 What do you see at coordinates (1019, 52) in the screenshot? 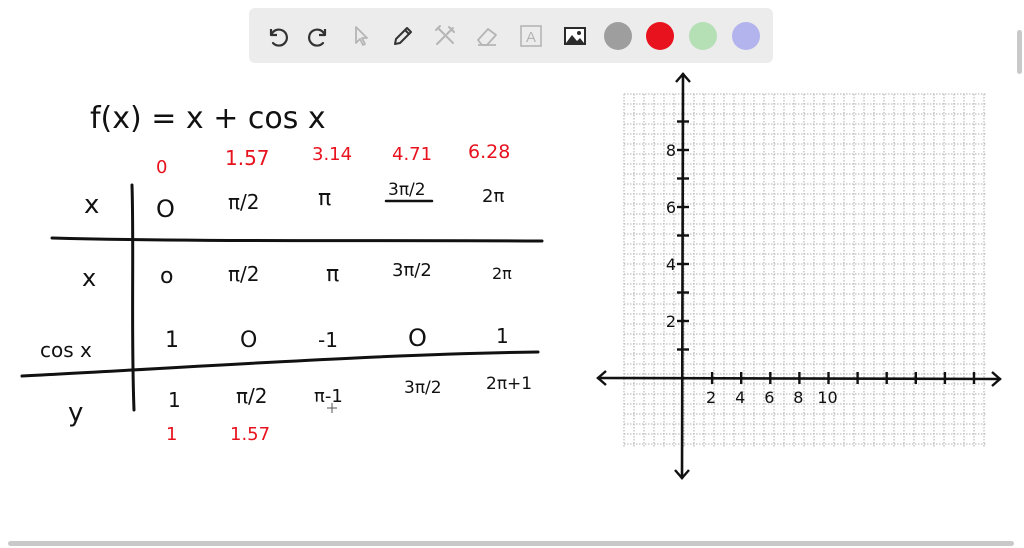
I see `vertical-scrollbar` at bounding box center [1019, 52].